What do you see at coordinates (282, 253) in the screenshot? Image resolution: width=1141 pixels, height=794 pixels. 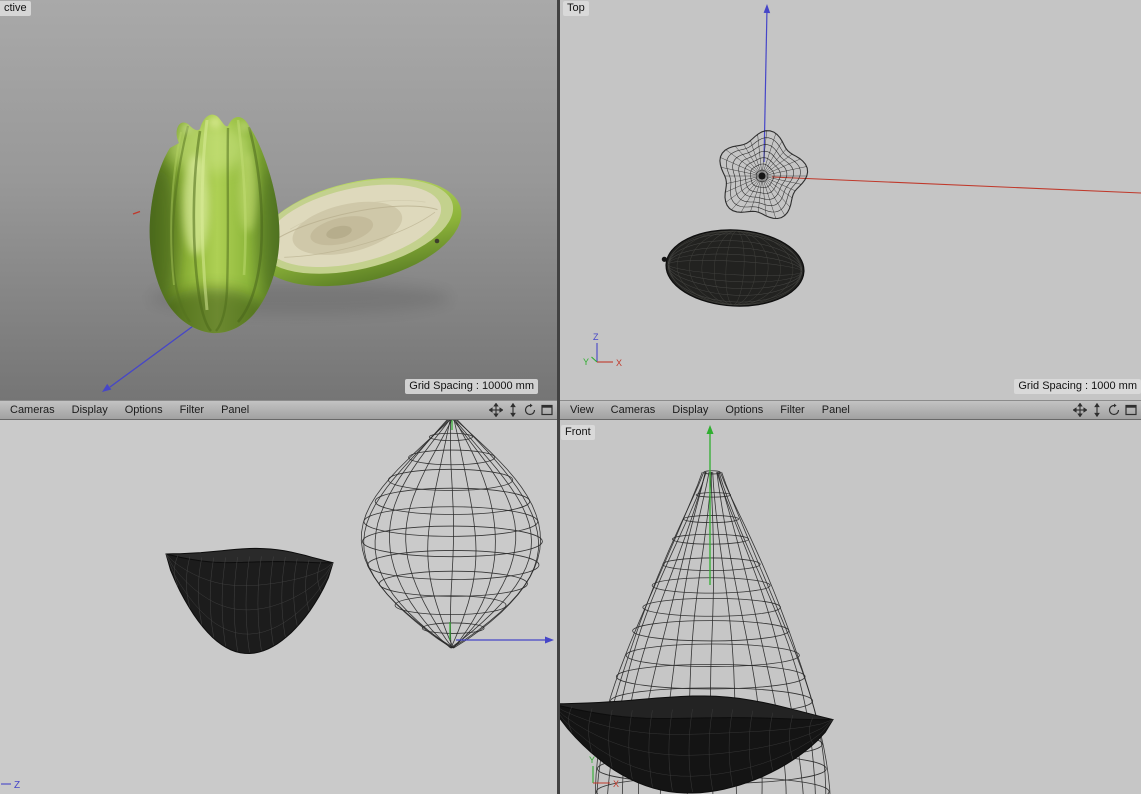 I see `perspective-scene` at bounding box center [282, 253].